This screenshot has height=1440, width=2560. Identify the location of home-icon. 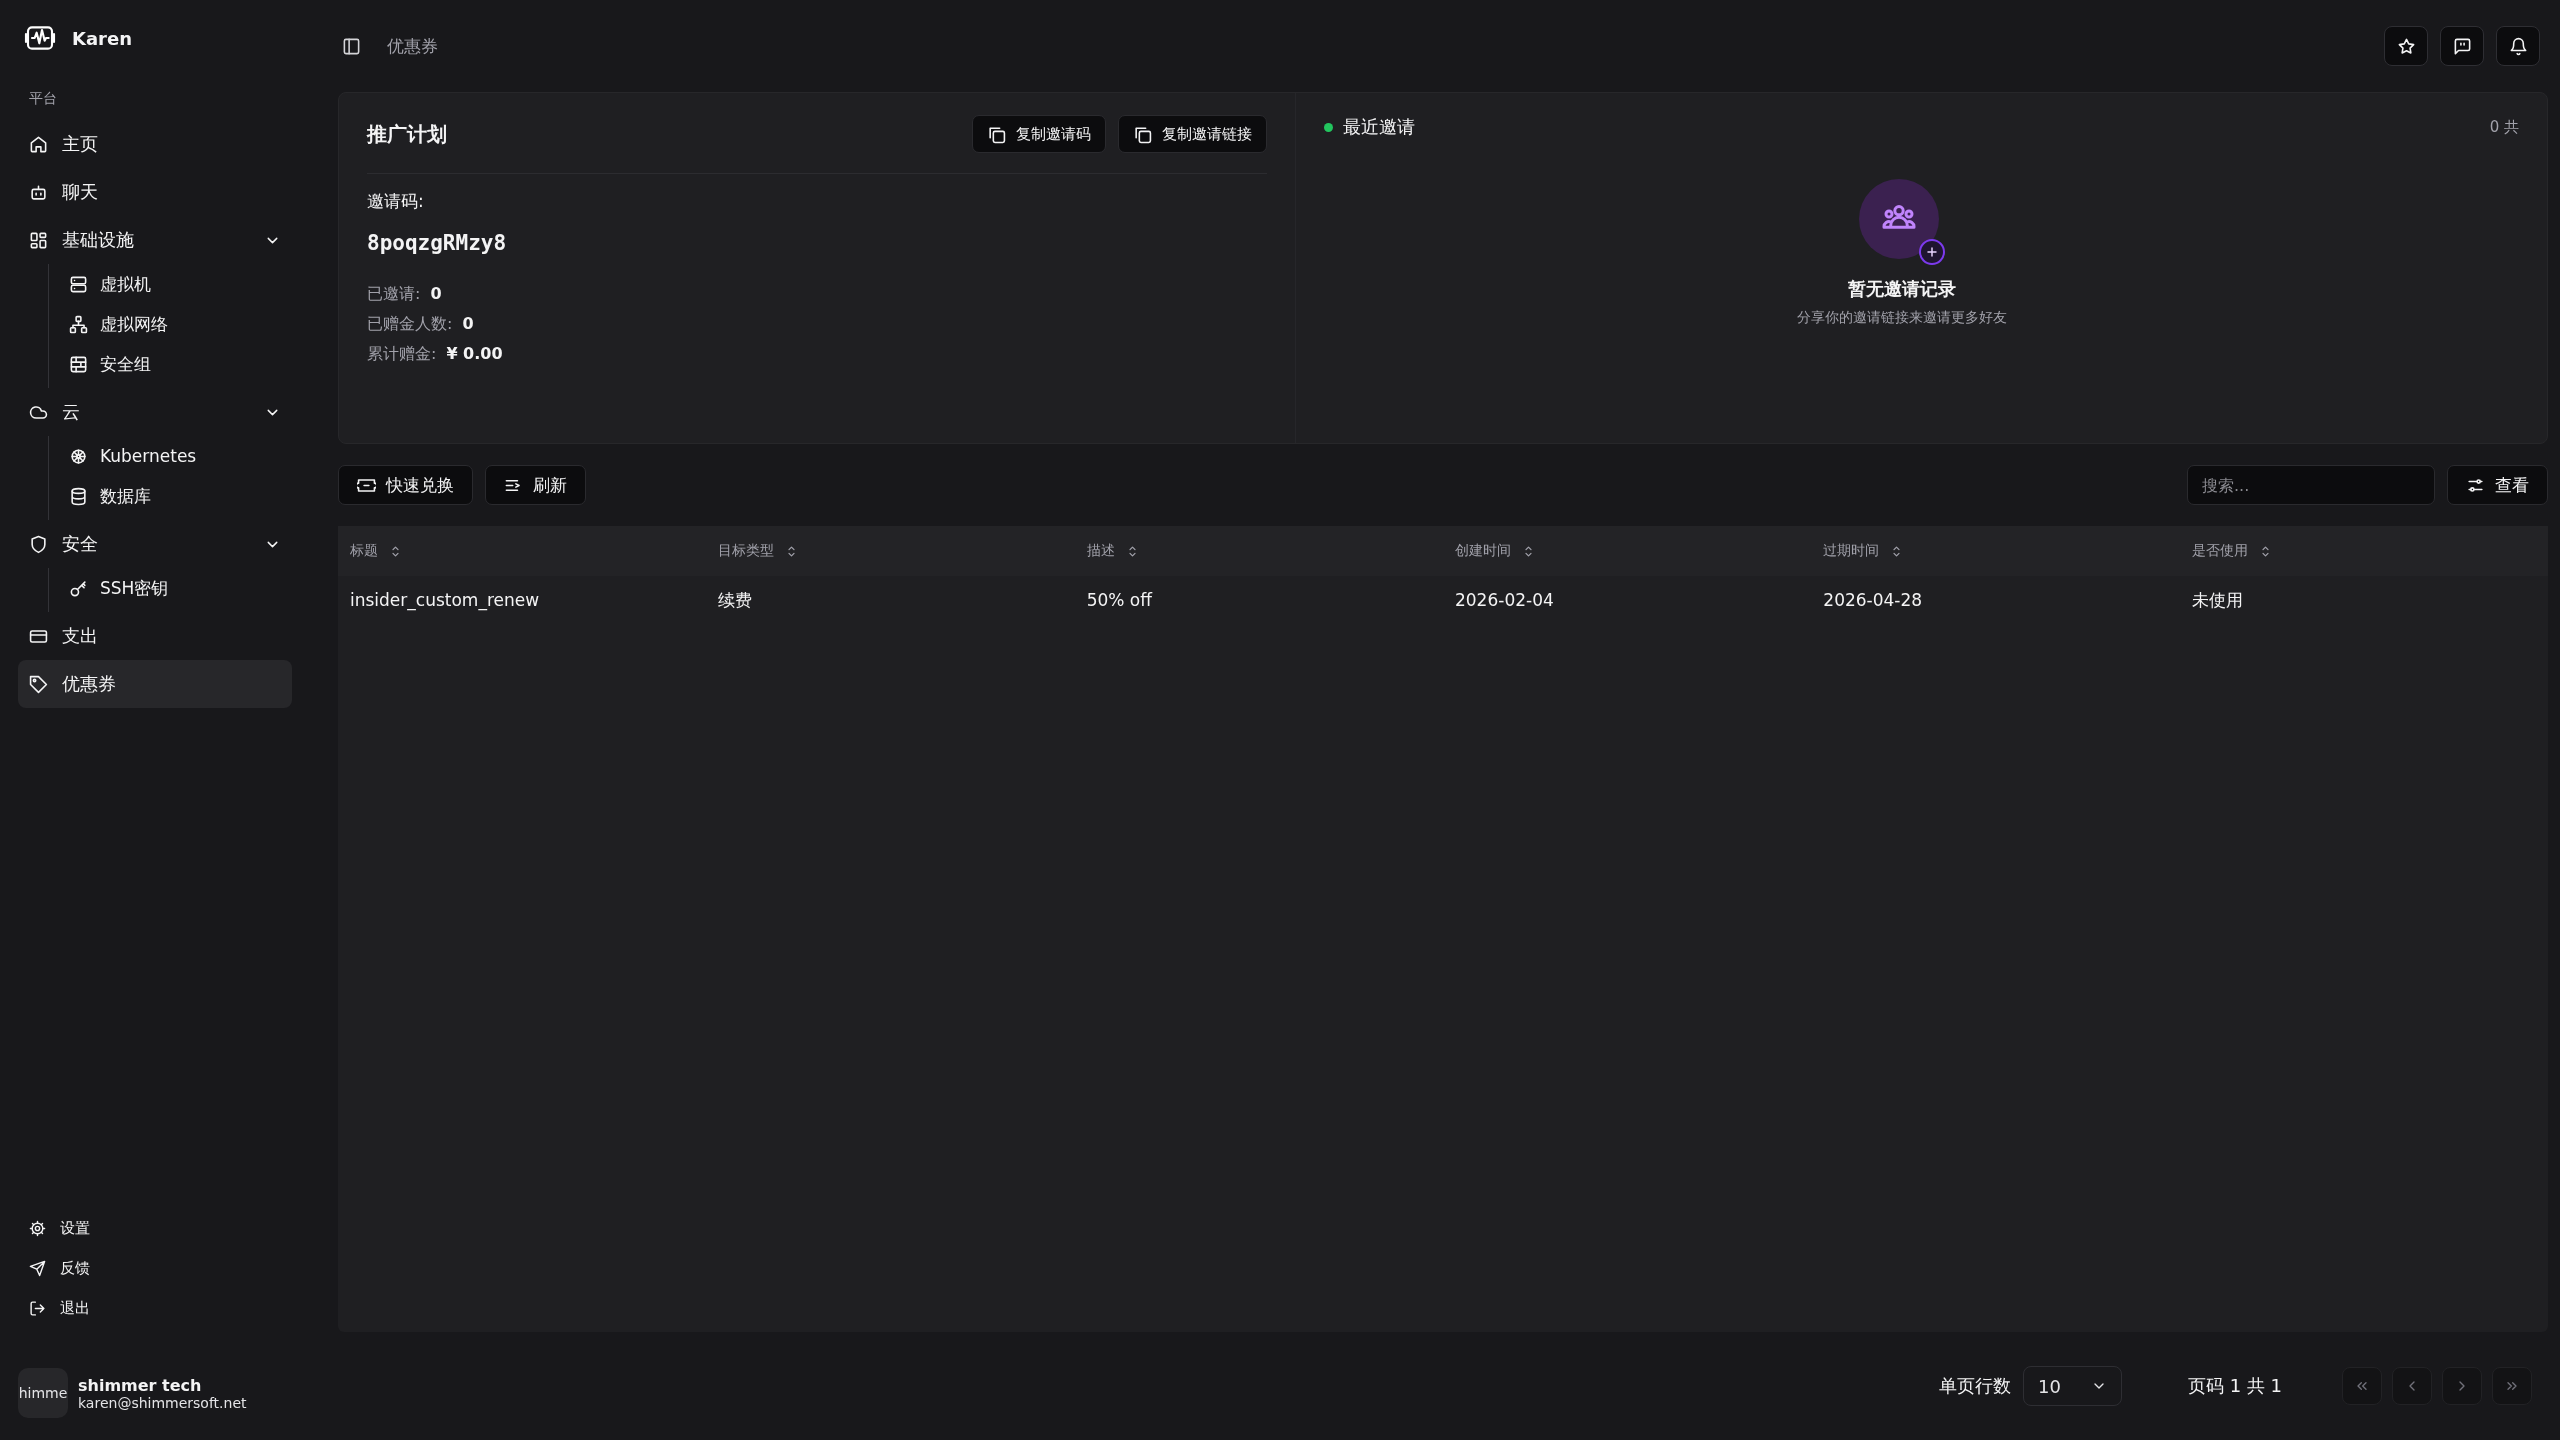
(38, 144).